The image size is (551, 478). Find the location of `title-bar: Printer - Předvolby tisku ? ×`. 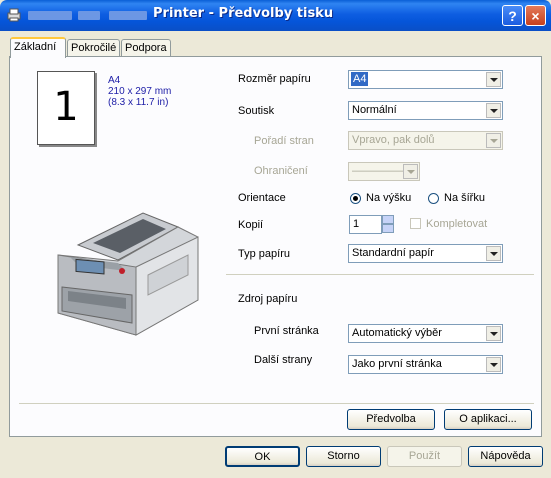

title-bar: Printer - Předvolby tisku ? × is located at coordinates (275, 15).